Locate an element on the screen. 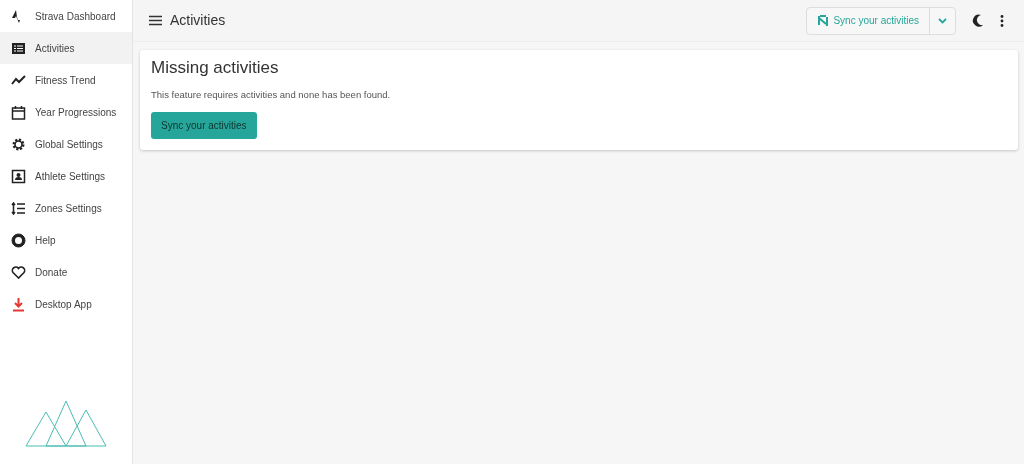 This screenshot has width=1024, height=464. numbered-list-icon is located at coordinates (18, 208).